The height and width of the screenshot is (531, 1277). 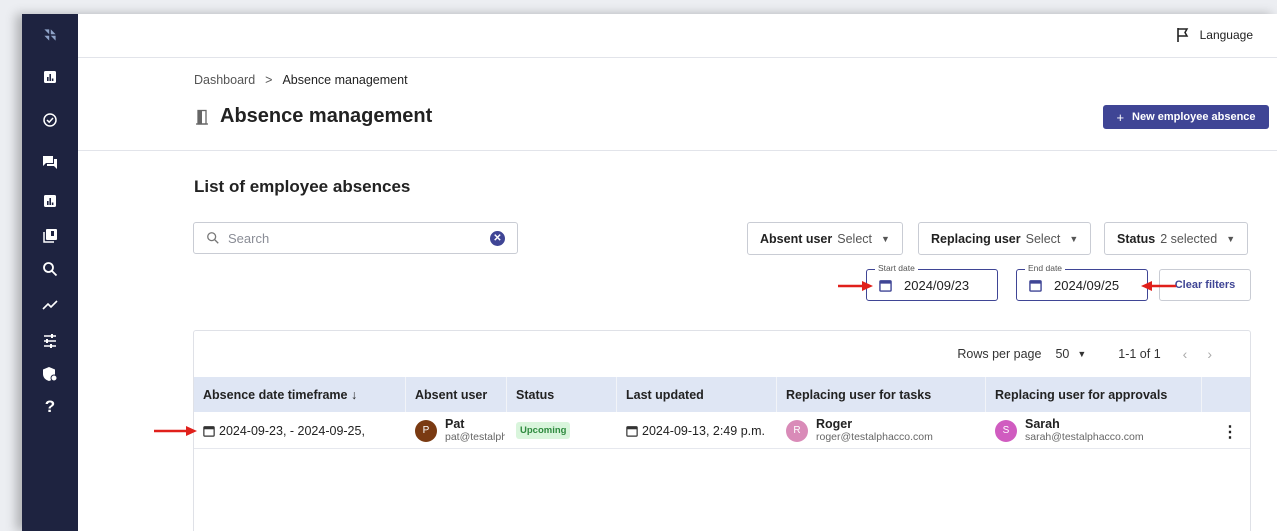 I want to click on clear-search-icon: ✕, so click(x=497, y=238).